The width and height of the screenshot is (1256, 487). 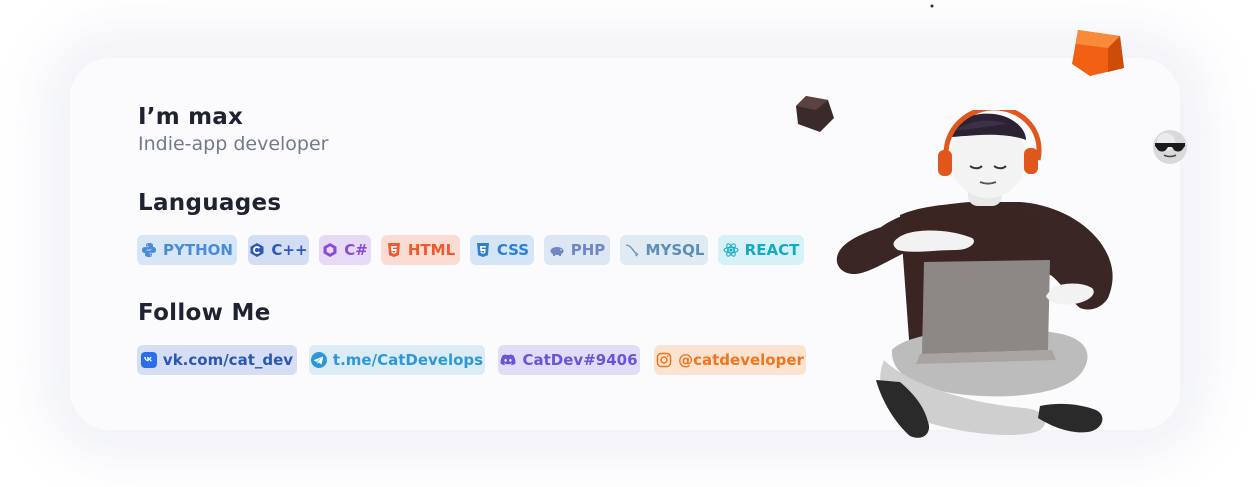 What do you see at coordinates (233, 144) in the screenshot?
I see `profile-role: Indie-app developer` at bounding box center [233, 144].